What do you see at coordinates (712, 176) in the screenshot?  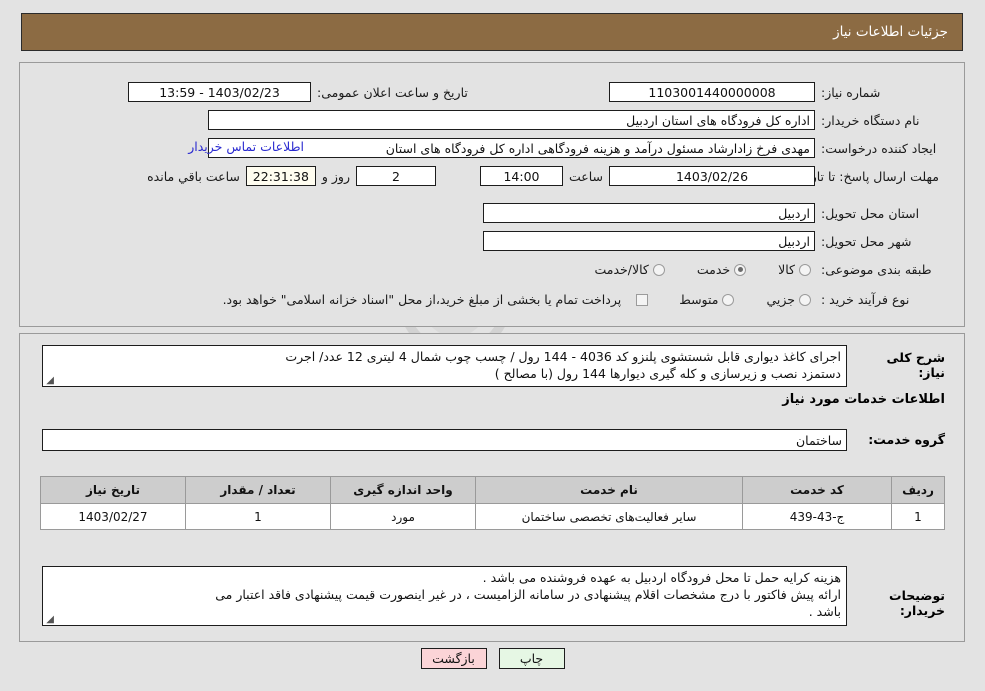 I see `deadline-date-field: 1403/02/26` at bounding box center [712, 176].